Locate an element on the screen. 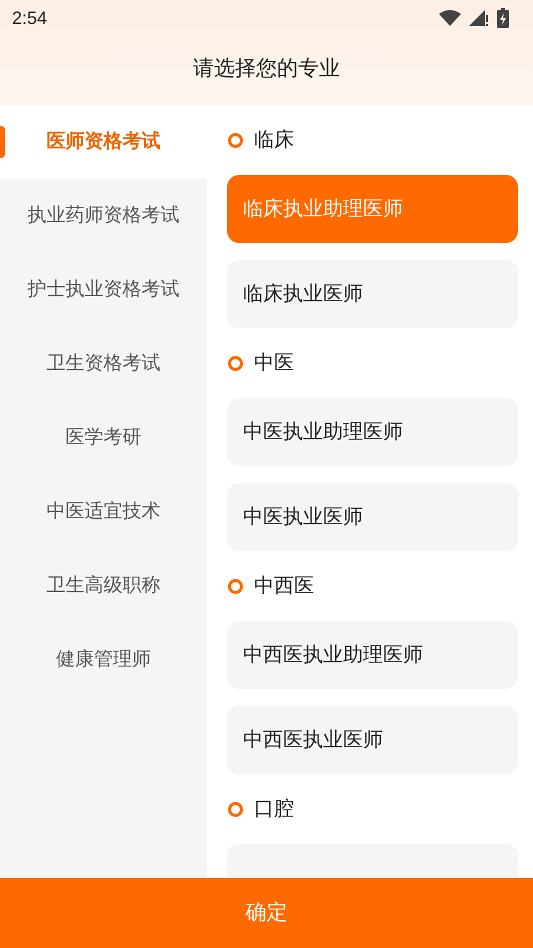  signal-icon is located at coordinates (479, 18).